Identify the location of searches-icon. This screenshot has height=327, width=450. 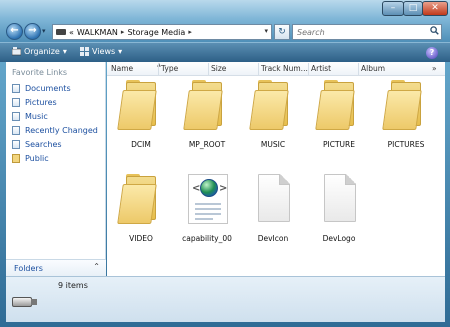
(16, 144).